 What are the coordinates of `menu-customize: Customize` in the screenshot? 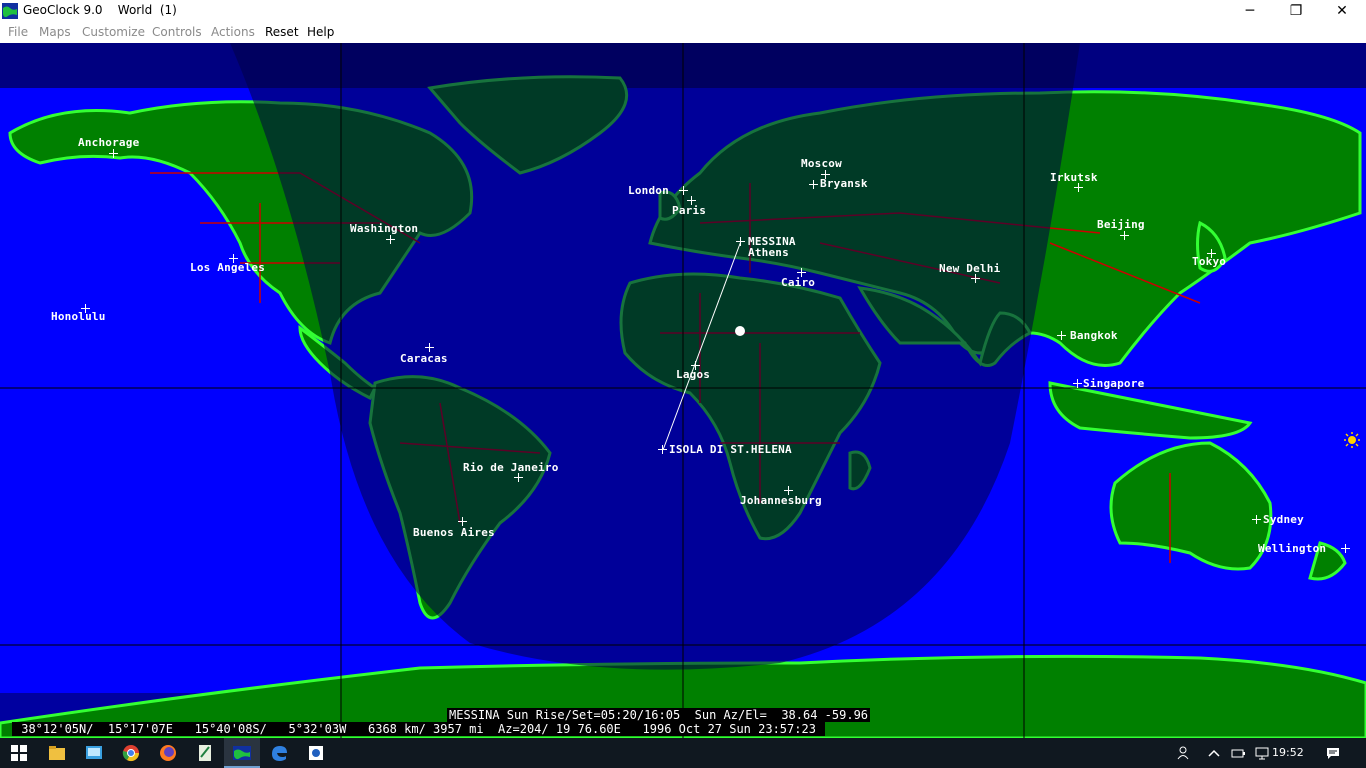 It's located at (113, 32).